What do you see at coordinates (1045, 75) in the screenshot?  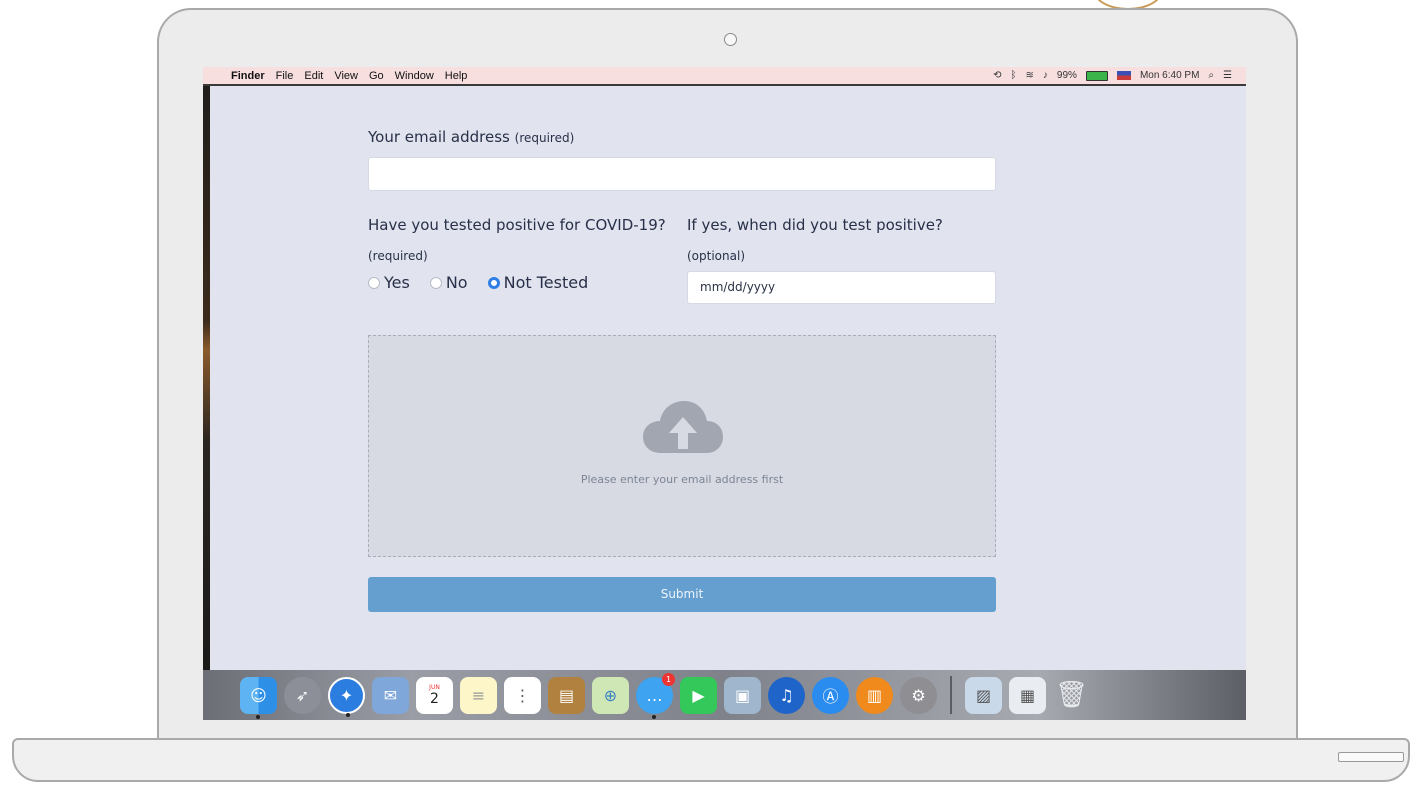 I see `volume-icon: ♪` at bounding box center [1045, 75].